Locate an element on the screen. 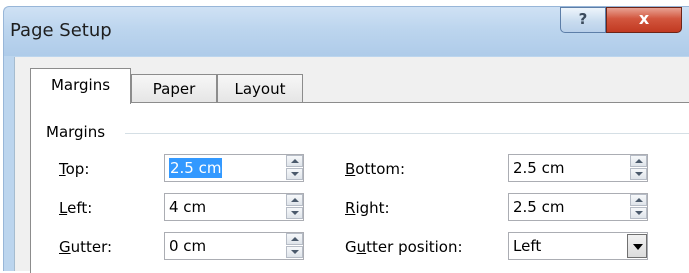 The image size is (689, 273). help-button: ? is located at coordinates (583, 20).